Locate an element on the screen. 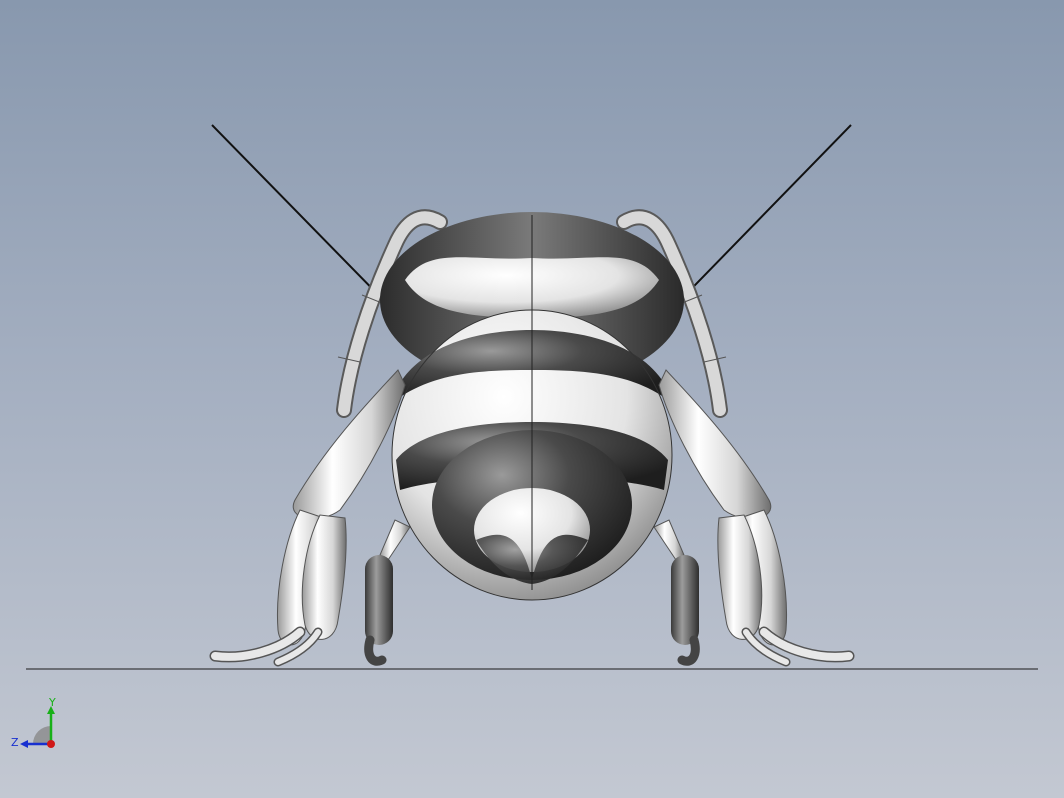  triad-y-label: Y is located at coordinates (52, 702).